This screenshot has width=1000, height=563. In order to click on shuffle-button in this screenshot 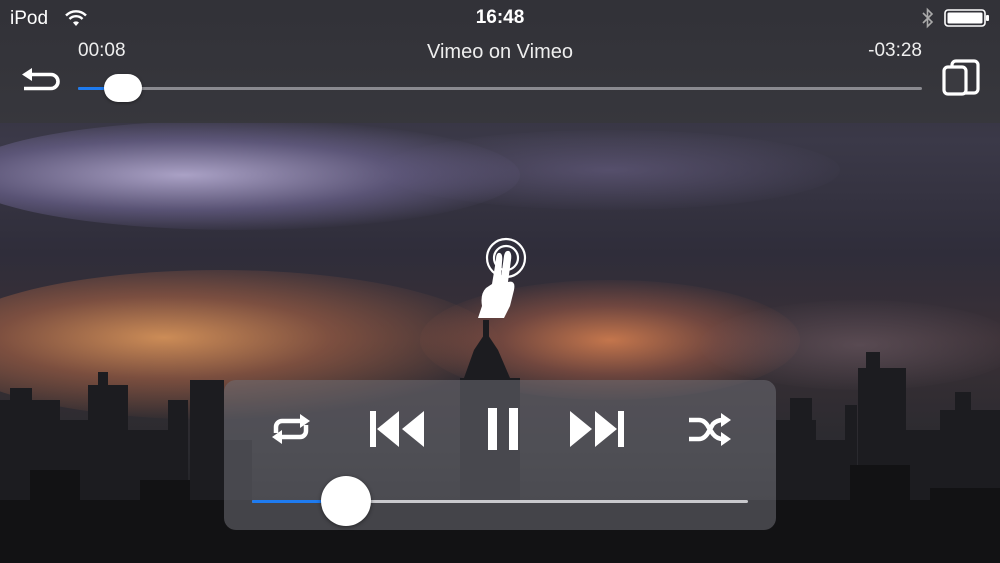, I will do `click(710, 429)`.